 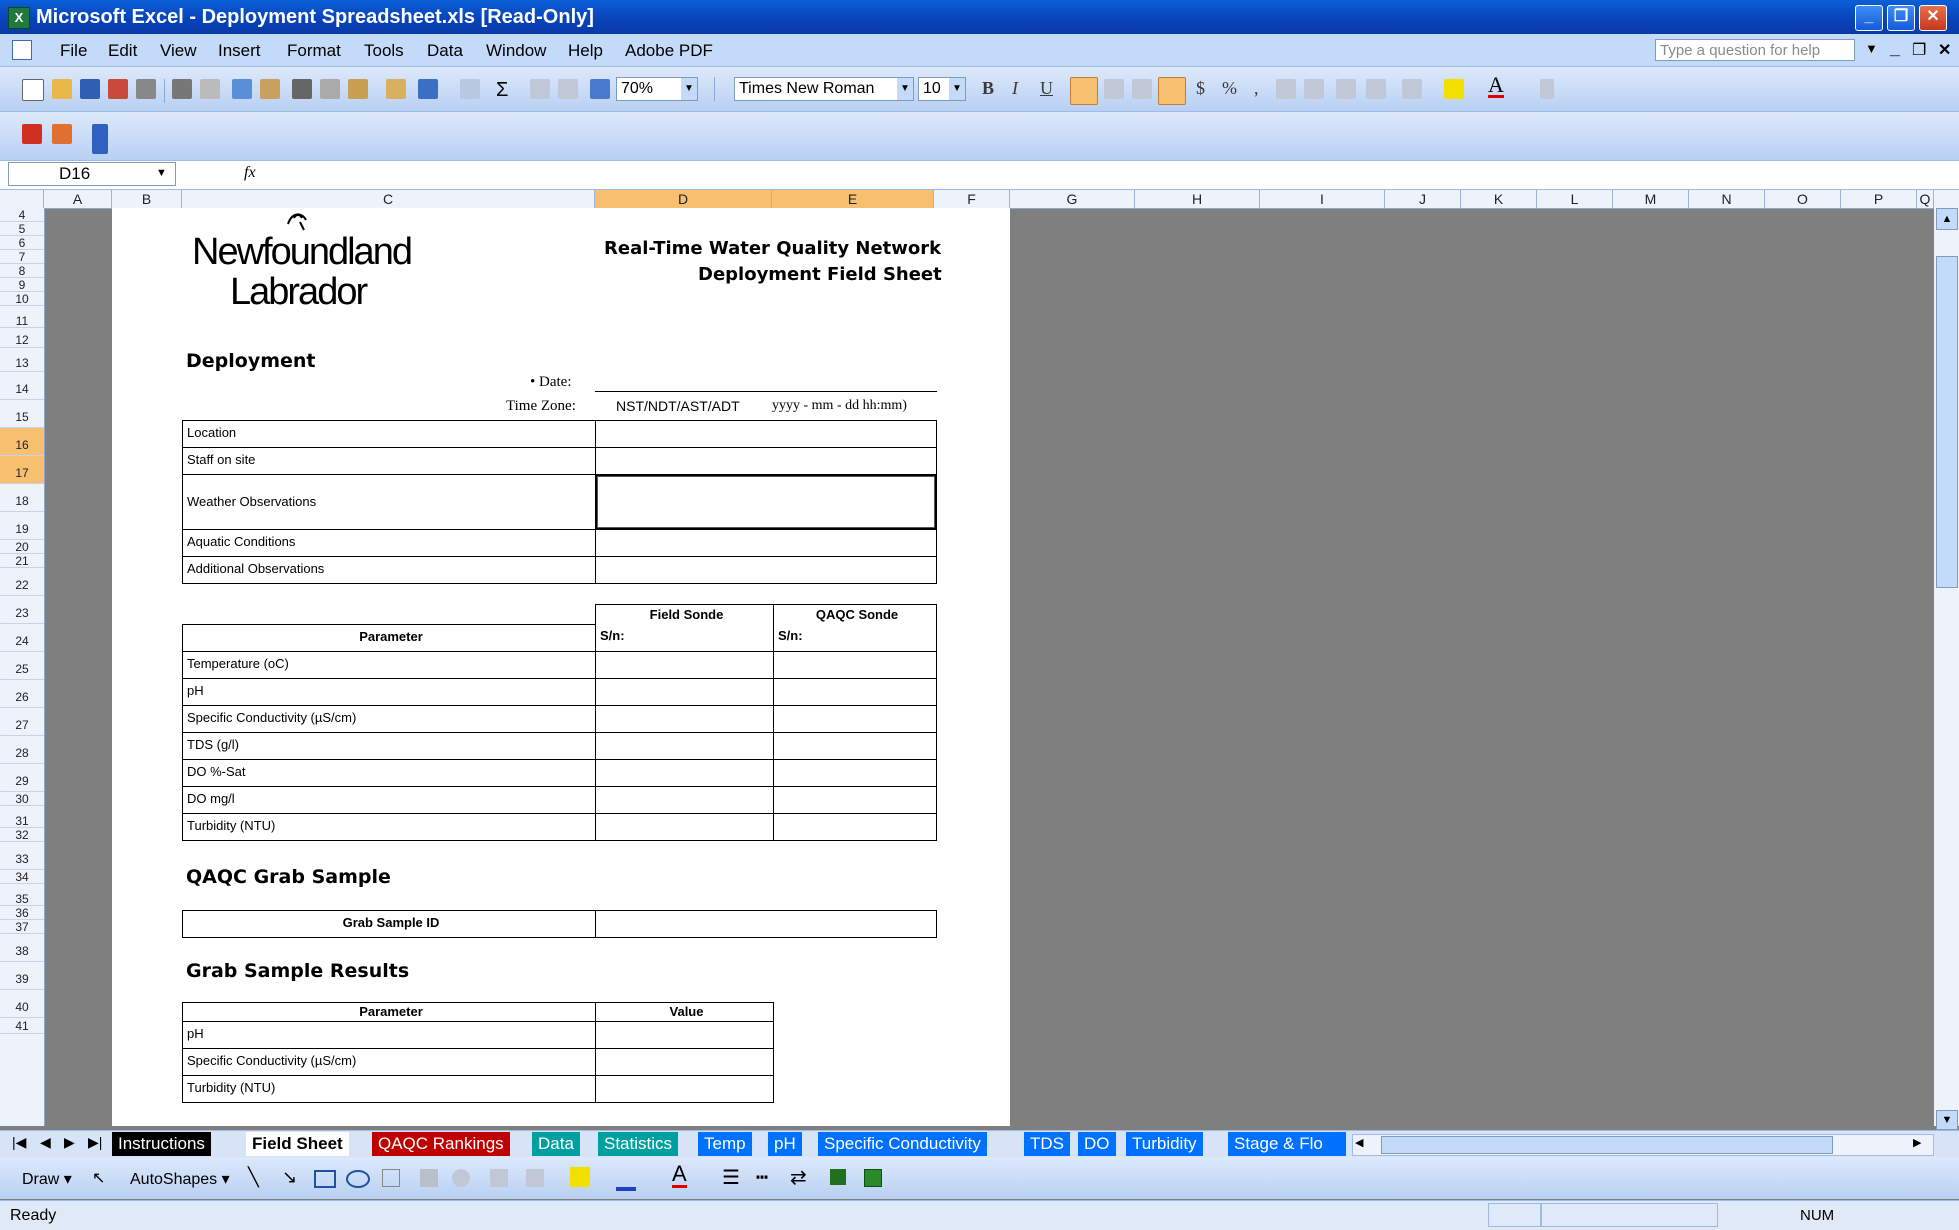 What do you see at coordinates (568, 89) in the screenshot?
I see `sort-descending-icon` at bounding box center [568, 89].